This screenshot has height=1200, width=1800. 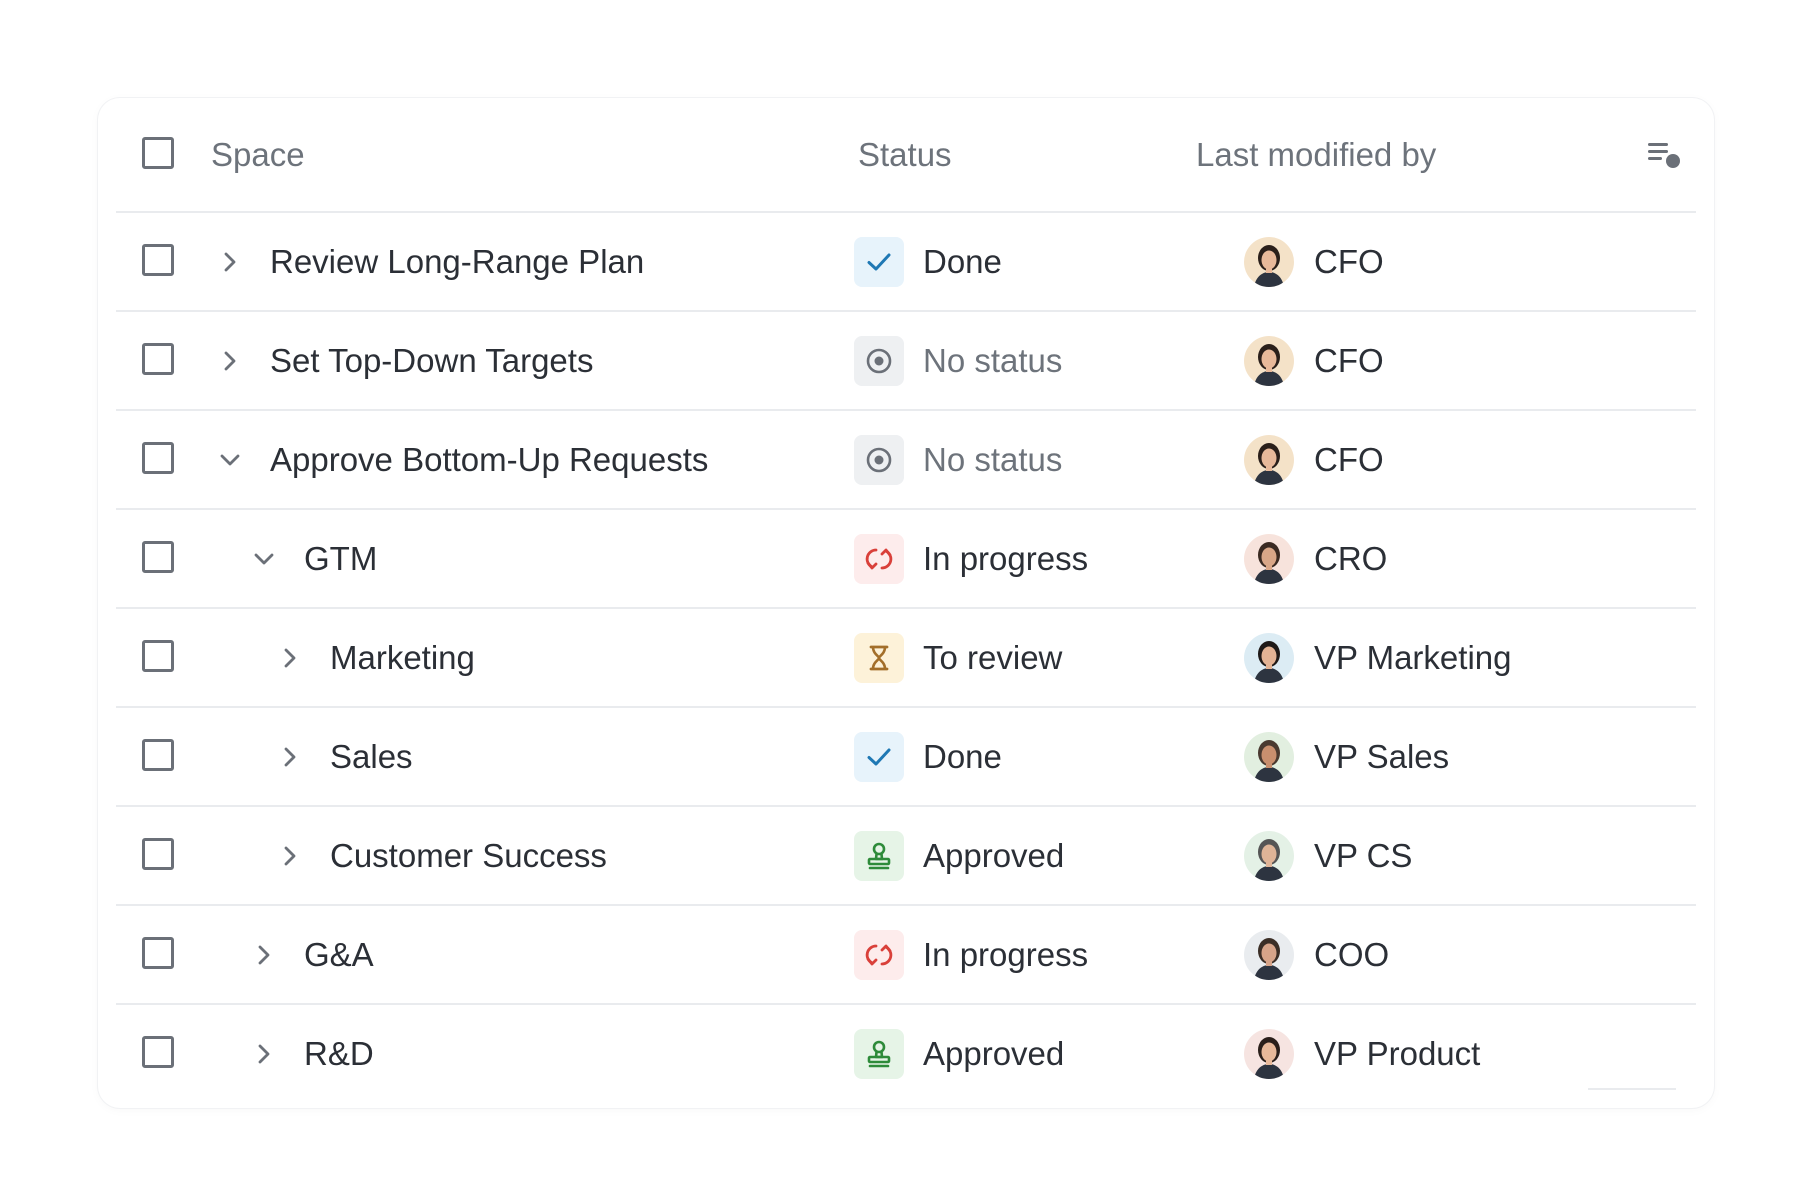 I want to click on column-settings-icon, so click(x=1666, y=155).